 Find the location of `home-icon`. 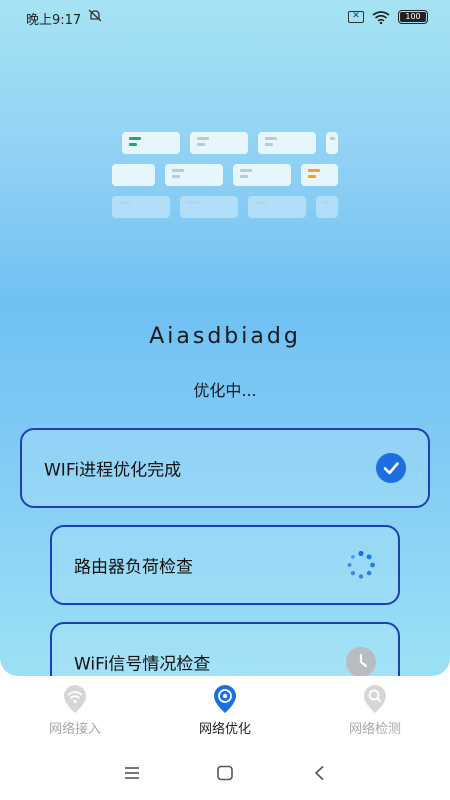

home-icon is located at coordinates (225, 773).